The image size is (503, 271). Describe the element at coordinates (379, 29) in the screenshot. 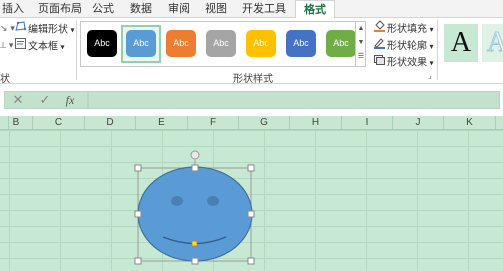

I see `paint-bucket-icon` at that location.